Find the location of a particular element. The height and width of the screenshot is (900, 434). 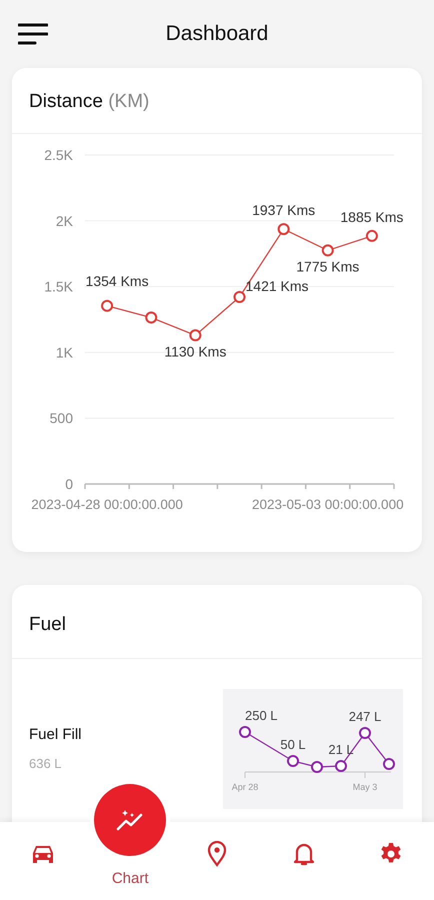

card-title: Distance (KM) is located at coordinates (89, 101).